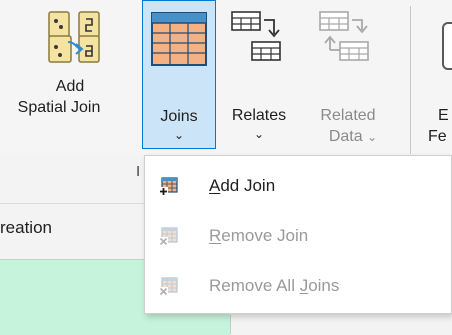 Image resolution: width=452 pixels, height=335 pixels. What do you see at coordinates (80, 231) in the screenshot?
I see `view-tab-strip: reation` at bounding box center [80, 231].